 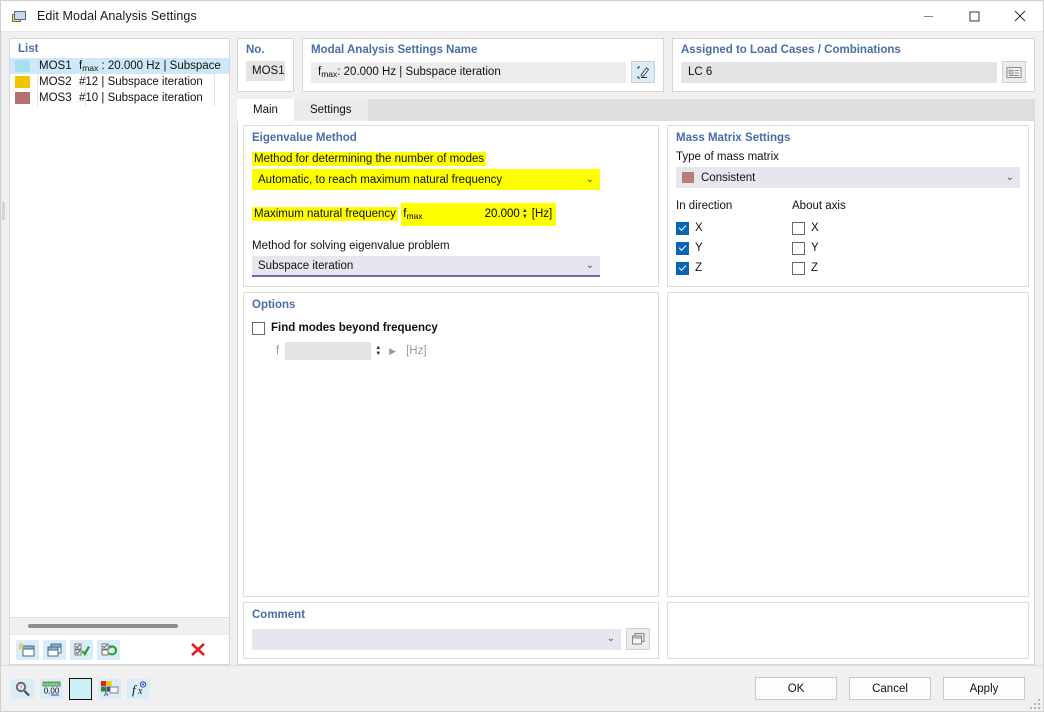 I want to click on about-axis-y-row: Y, so click(x=850, y=248).